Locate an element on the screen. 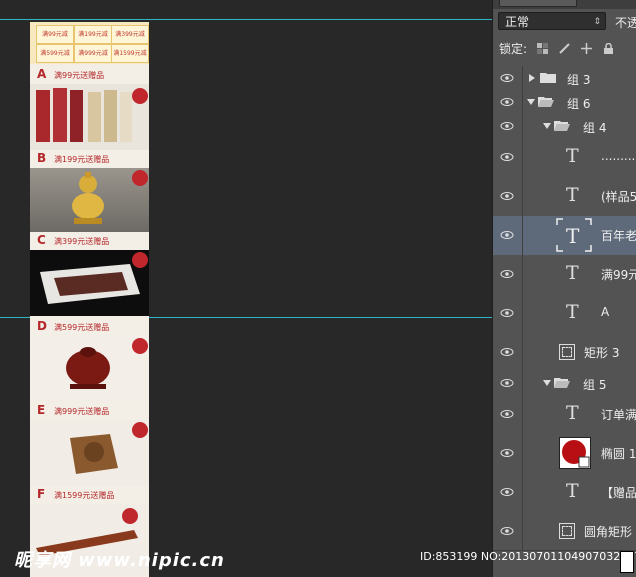 The image size is (636, 577). layer-row: 组 5 is located at coordinates (564, 383).